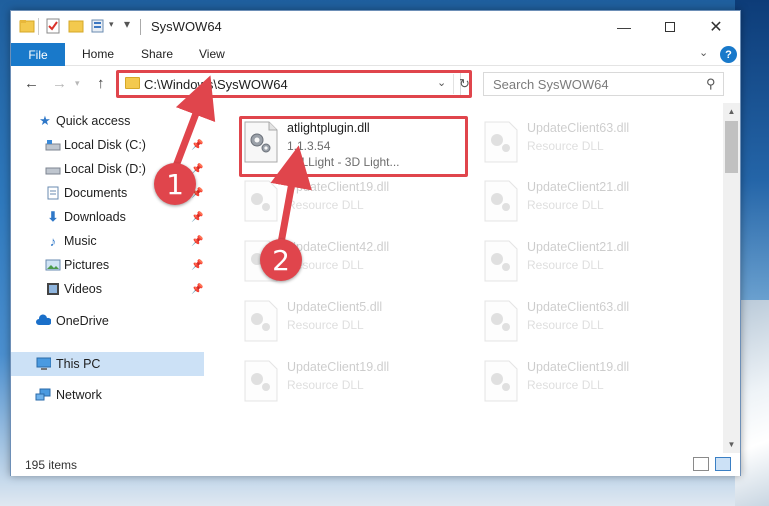 The width and height of the screenshot is (769, 506). I want to click on list-item: UpdateClient5.dll Resource DLL, so click(354, 321).